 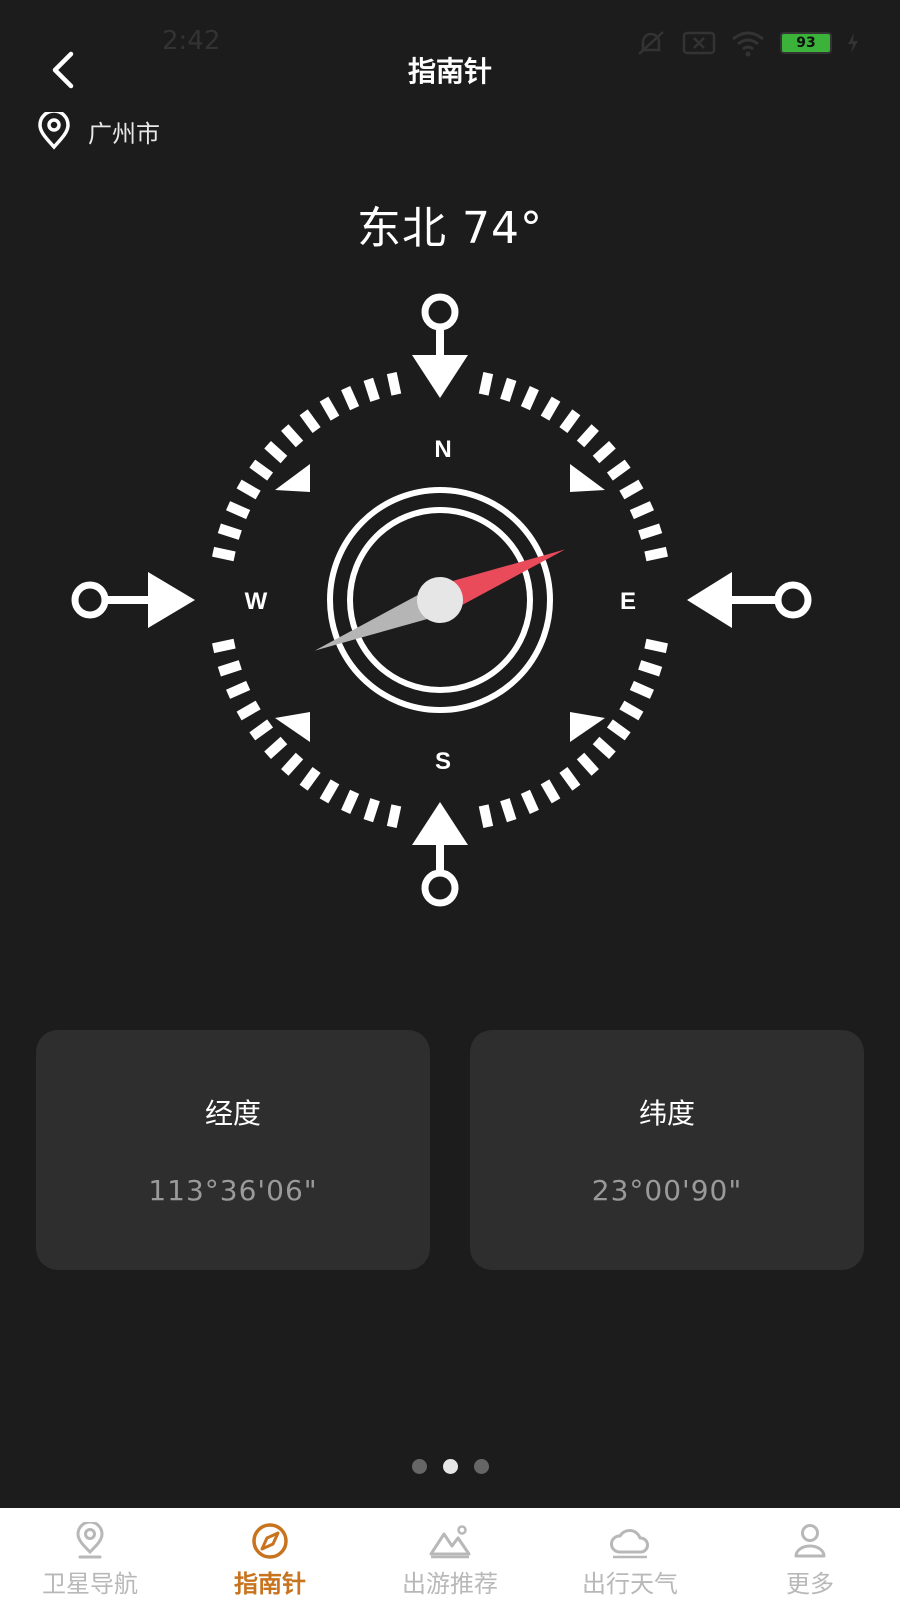 What do you see at coordinates (233, 1190) in the screenshot?
I see `longitude-value: 113°36'06"` at bounding box center [233, 1190].